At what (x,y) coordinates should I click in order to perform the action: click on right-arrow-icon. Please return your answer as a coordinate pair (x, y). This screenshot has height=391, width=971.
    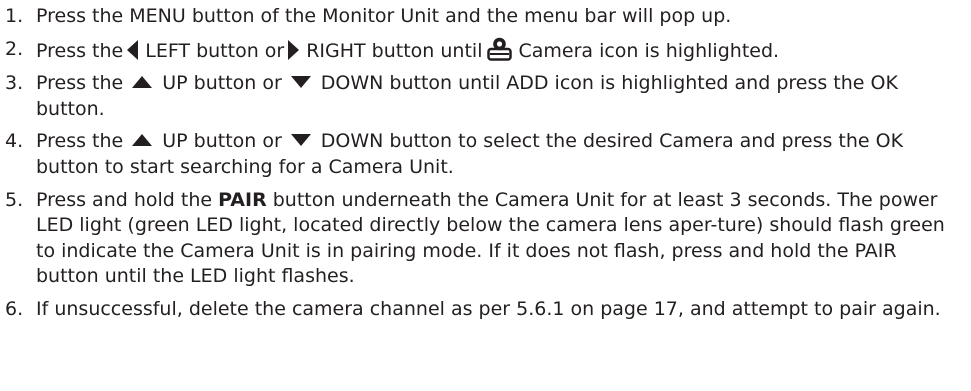
    Looking at the image, I should click on (294, 49).